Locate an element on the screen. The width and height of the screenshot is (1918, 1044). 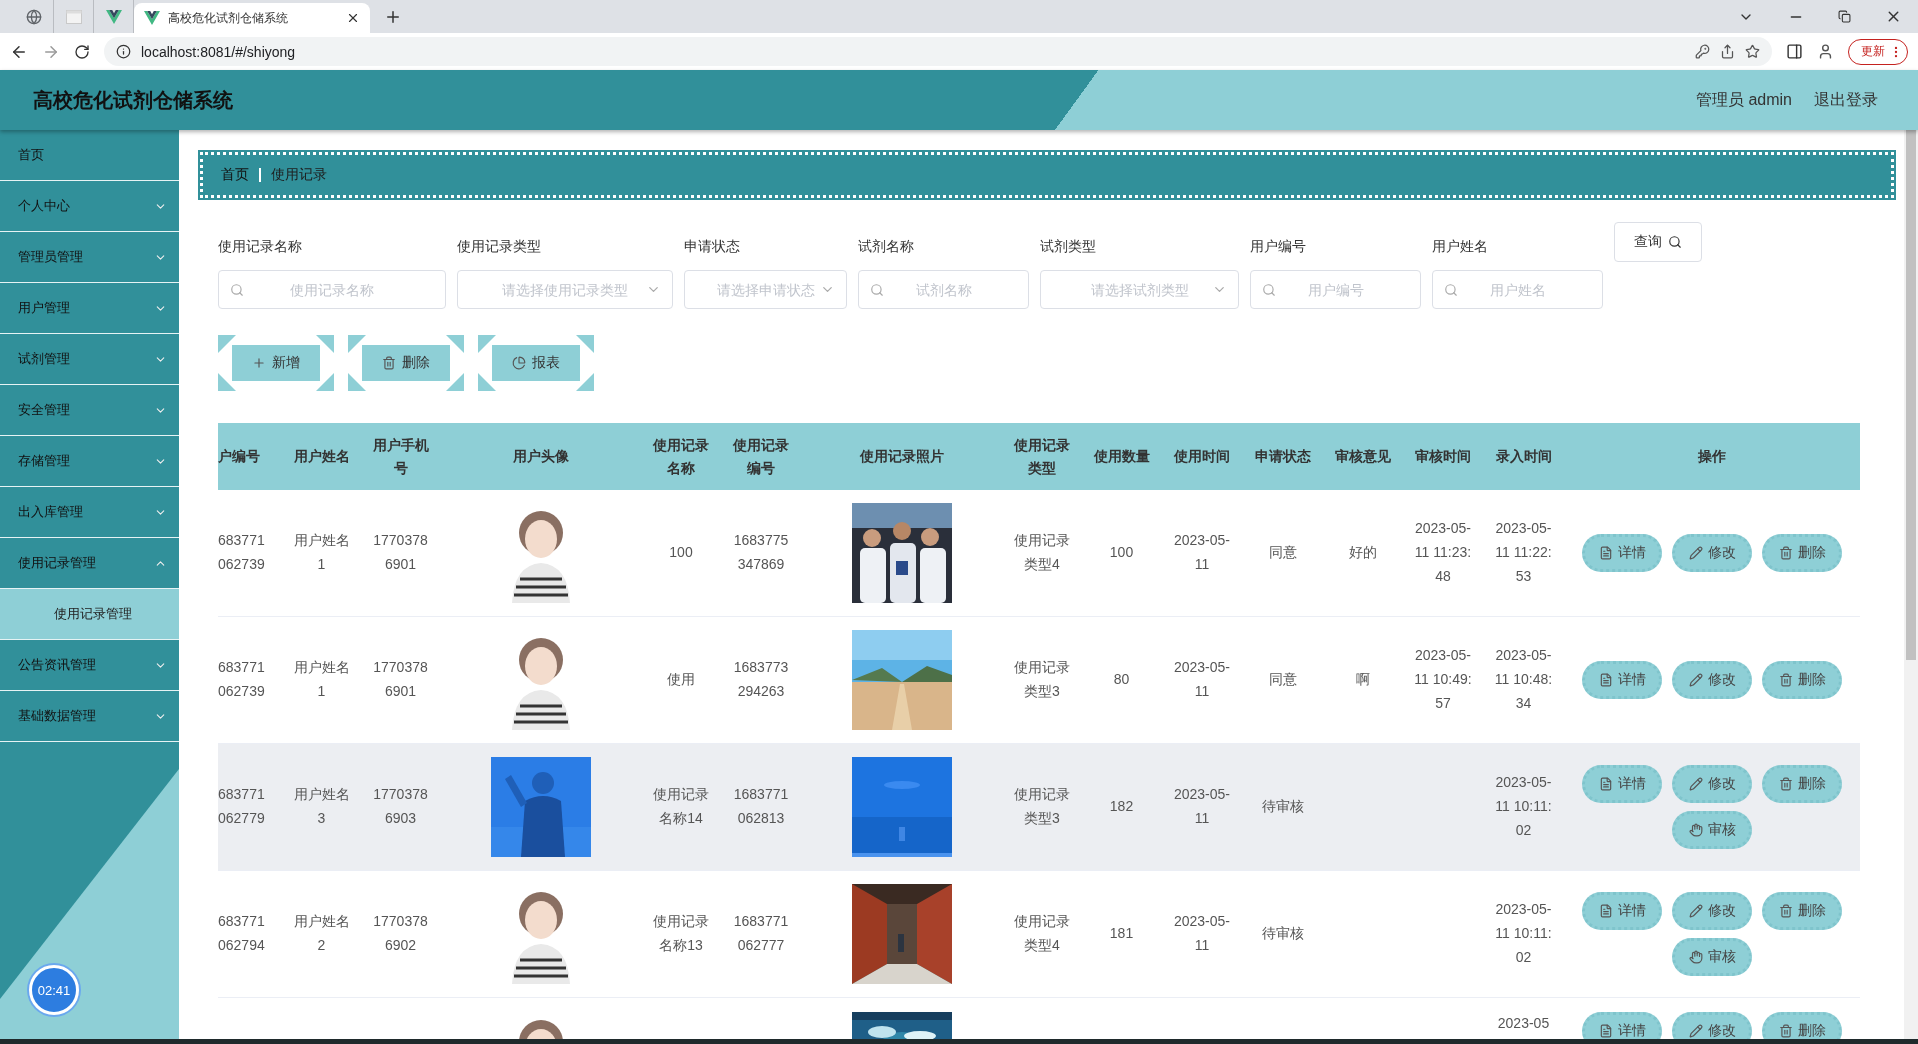
record-type-cell-text: 使用记录类型4 is located at coordinates (1042, 552).